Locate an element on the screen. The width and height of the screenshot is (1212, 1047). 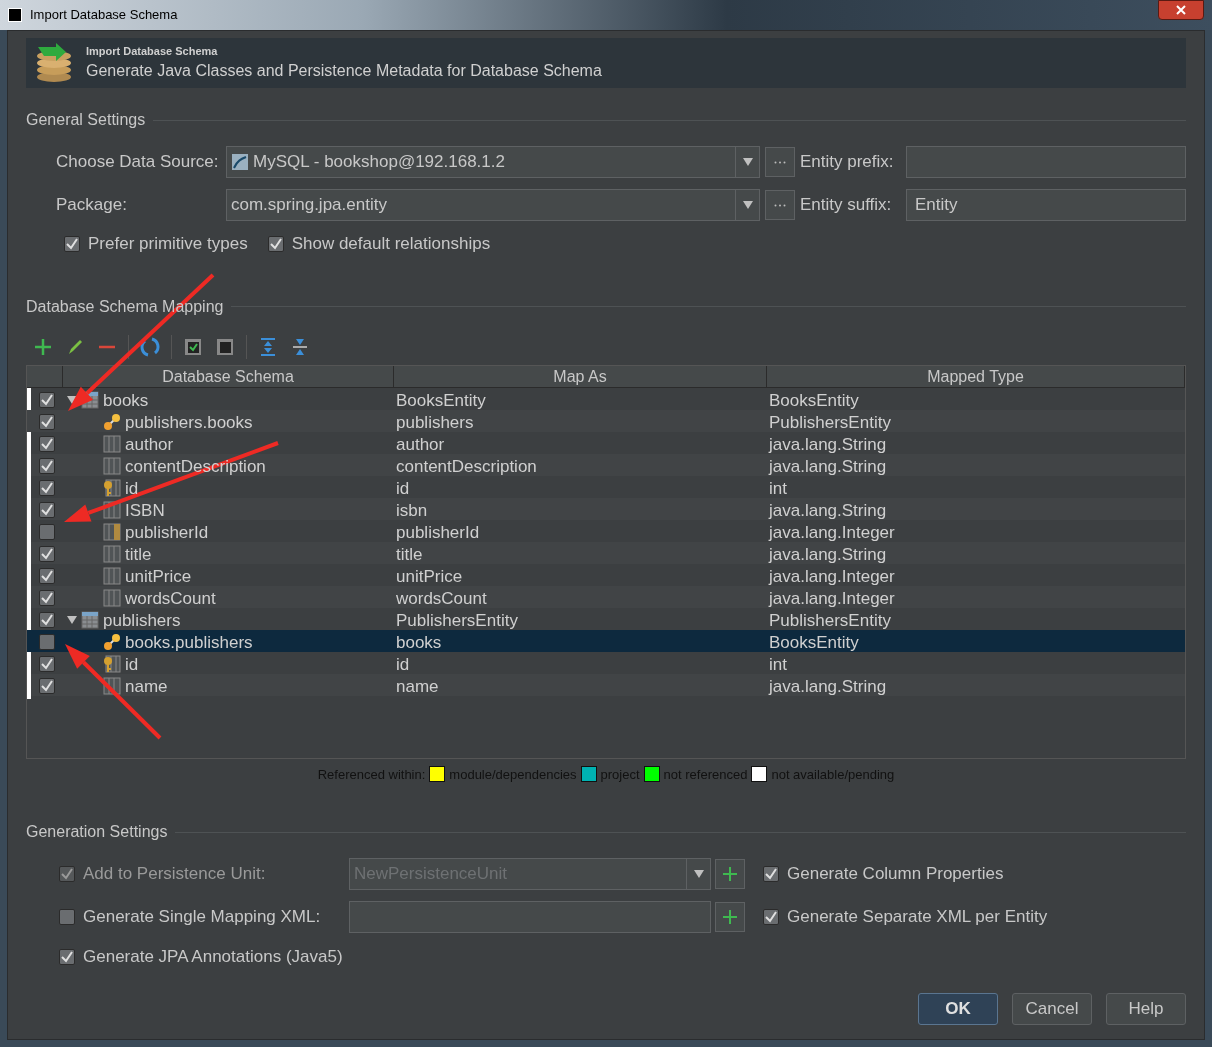
dialog-button: Help is located at coordinates (1146, 1009).